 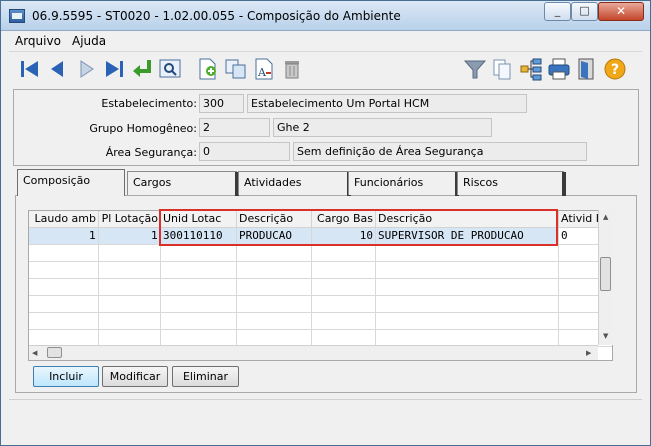 What do you see at coordinates (151, 152) in the screenshot?
I see `area-seguranca-label: Área Segurança:` at bounding box center [151, 152].